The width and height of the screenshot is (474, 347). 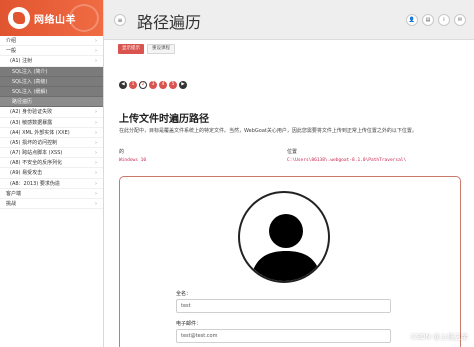 I want to click on user-icon: 👤, so click(x=412, y=20).